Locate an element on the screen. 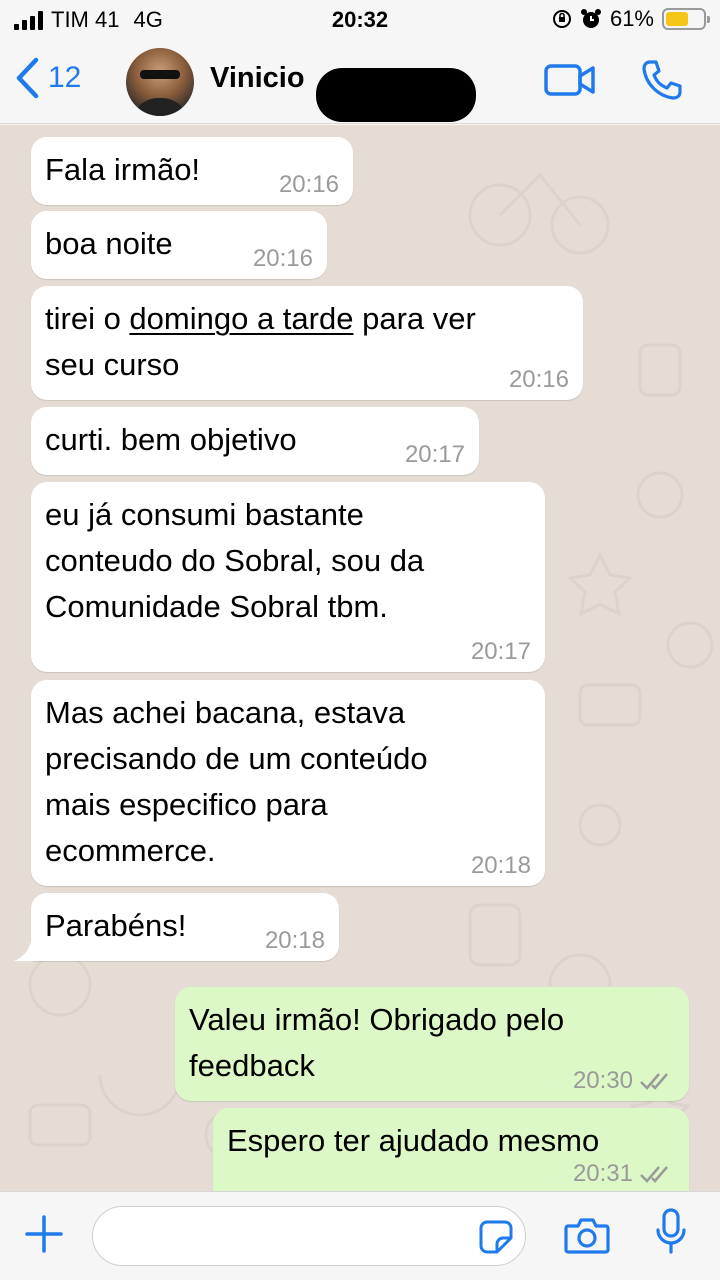  contact-name: Vinicio is located at coordinates (257, 78).